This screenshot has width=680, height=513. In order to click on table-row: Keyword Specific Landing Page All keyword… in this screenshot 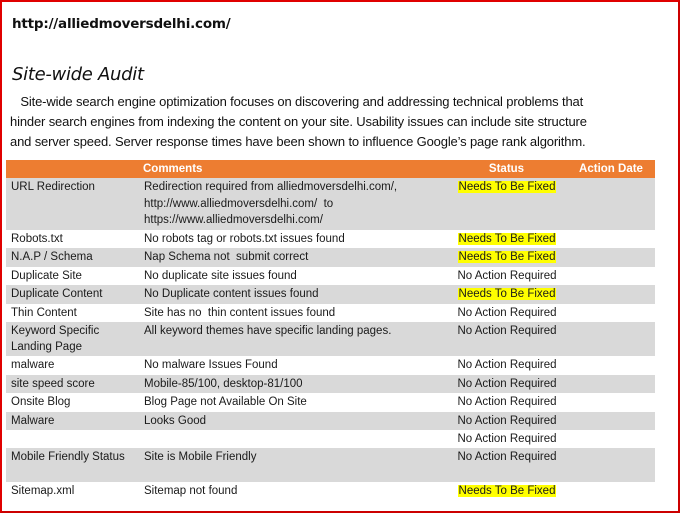, I will do `click(330, 339)`.